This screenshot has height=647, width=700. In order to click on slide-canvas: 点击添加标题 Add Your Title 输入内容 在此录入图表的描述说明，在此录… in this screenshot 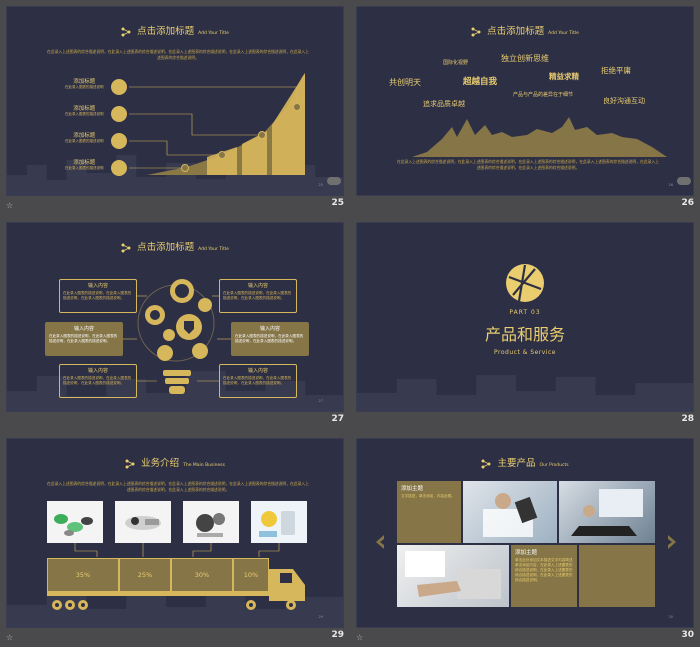, I will do `click(175, 317)`.